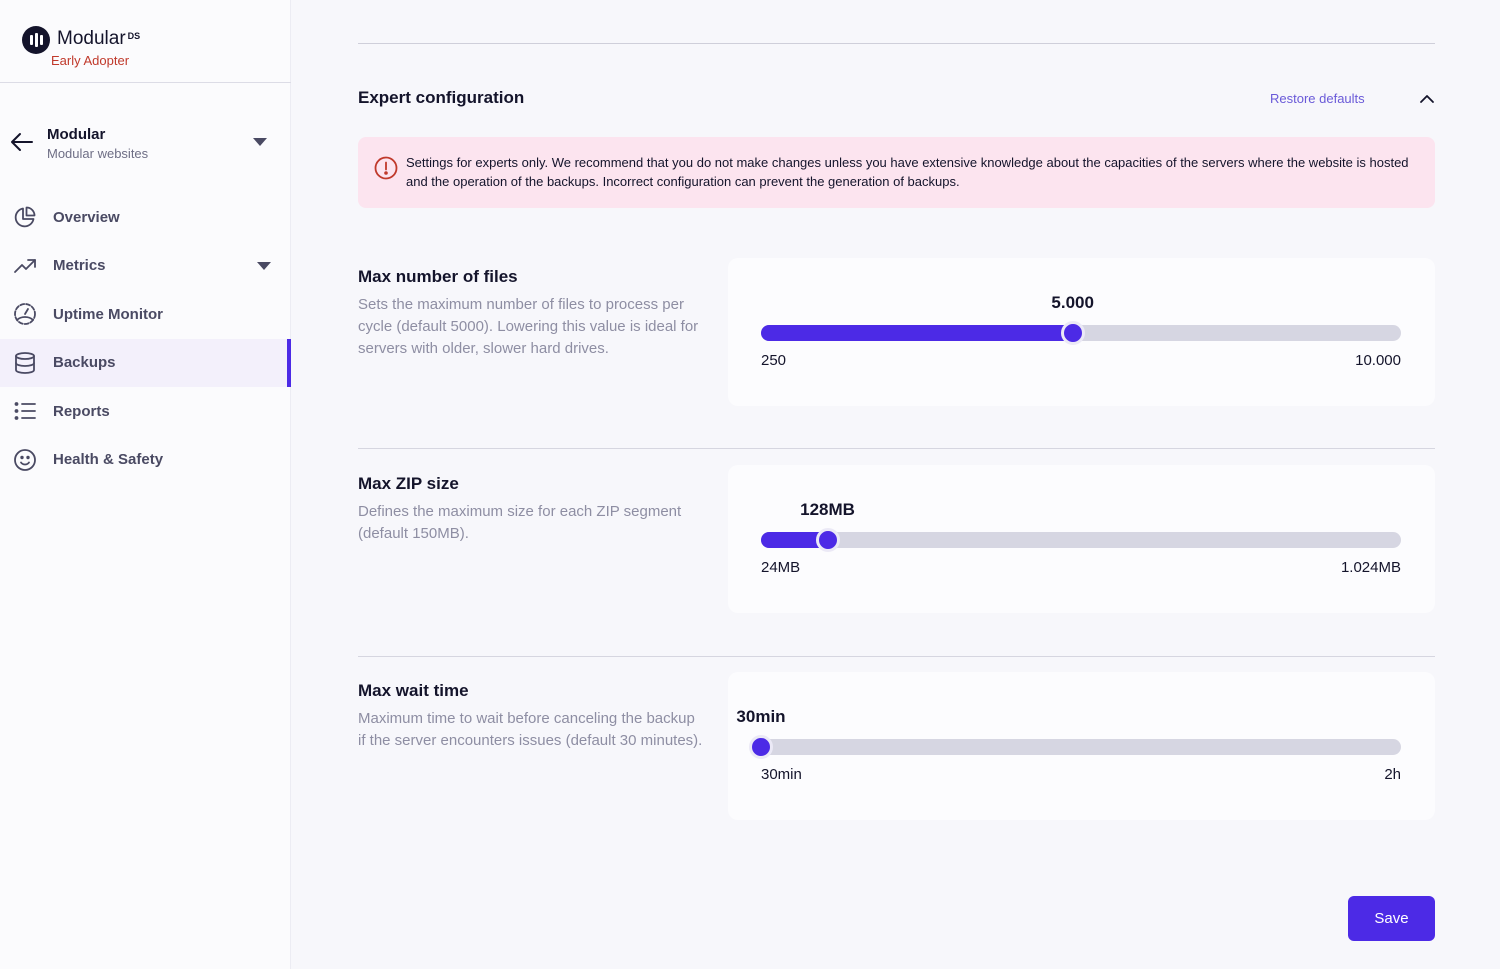  What do you see at coordinates (36, 40) in the screenshot?
I see `logo-mark-icon` at bounding box center [36, 40].